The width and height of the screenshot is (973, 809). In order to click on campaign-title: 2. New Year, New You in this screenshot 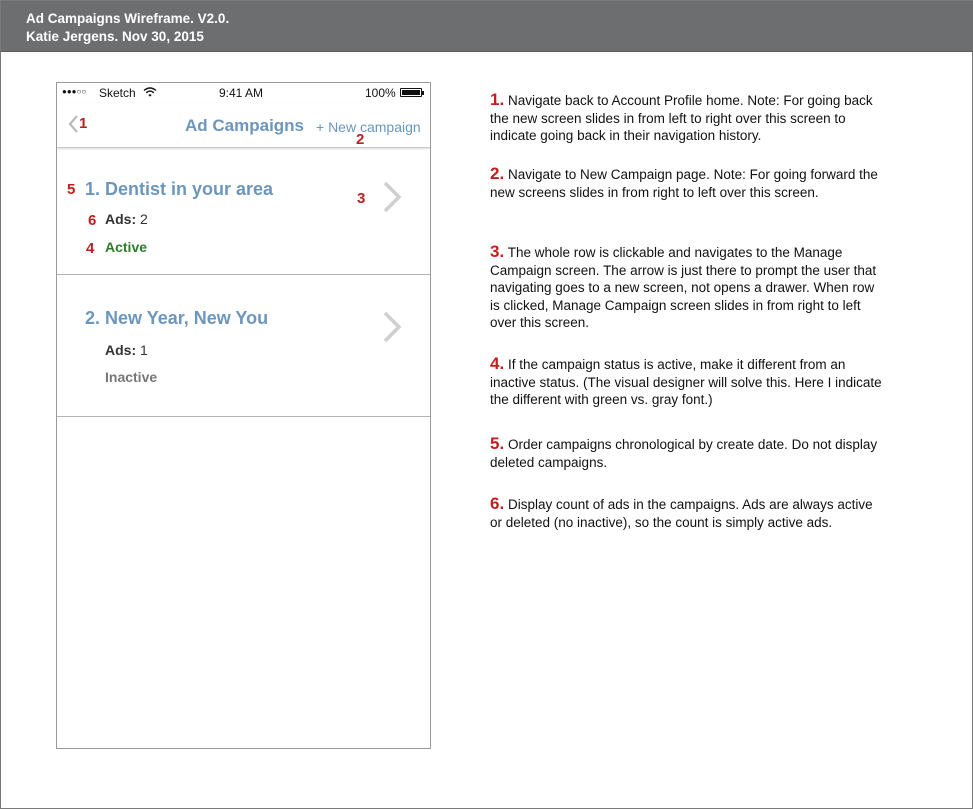, I will do `click(177, 318)`.